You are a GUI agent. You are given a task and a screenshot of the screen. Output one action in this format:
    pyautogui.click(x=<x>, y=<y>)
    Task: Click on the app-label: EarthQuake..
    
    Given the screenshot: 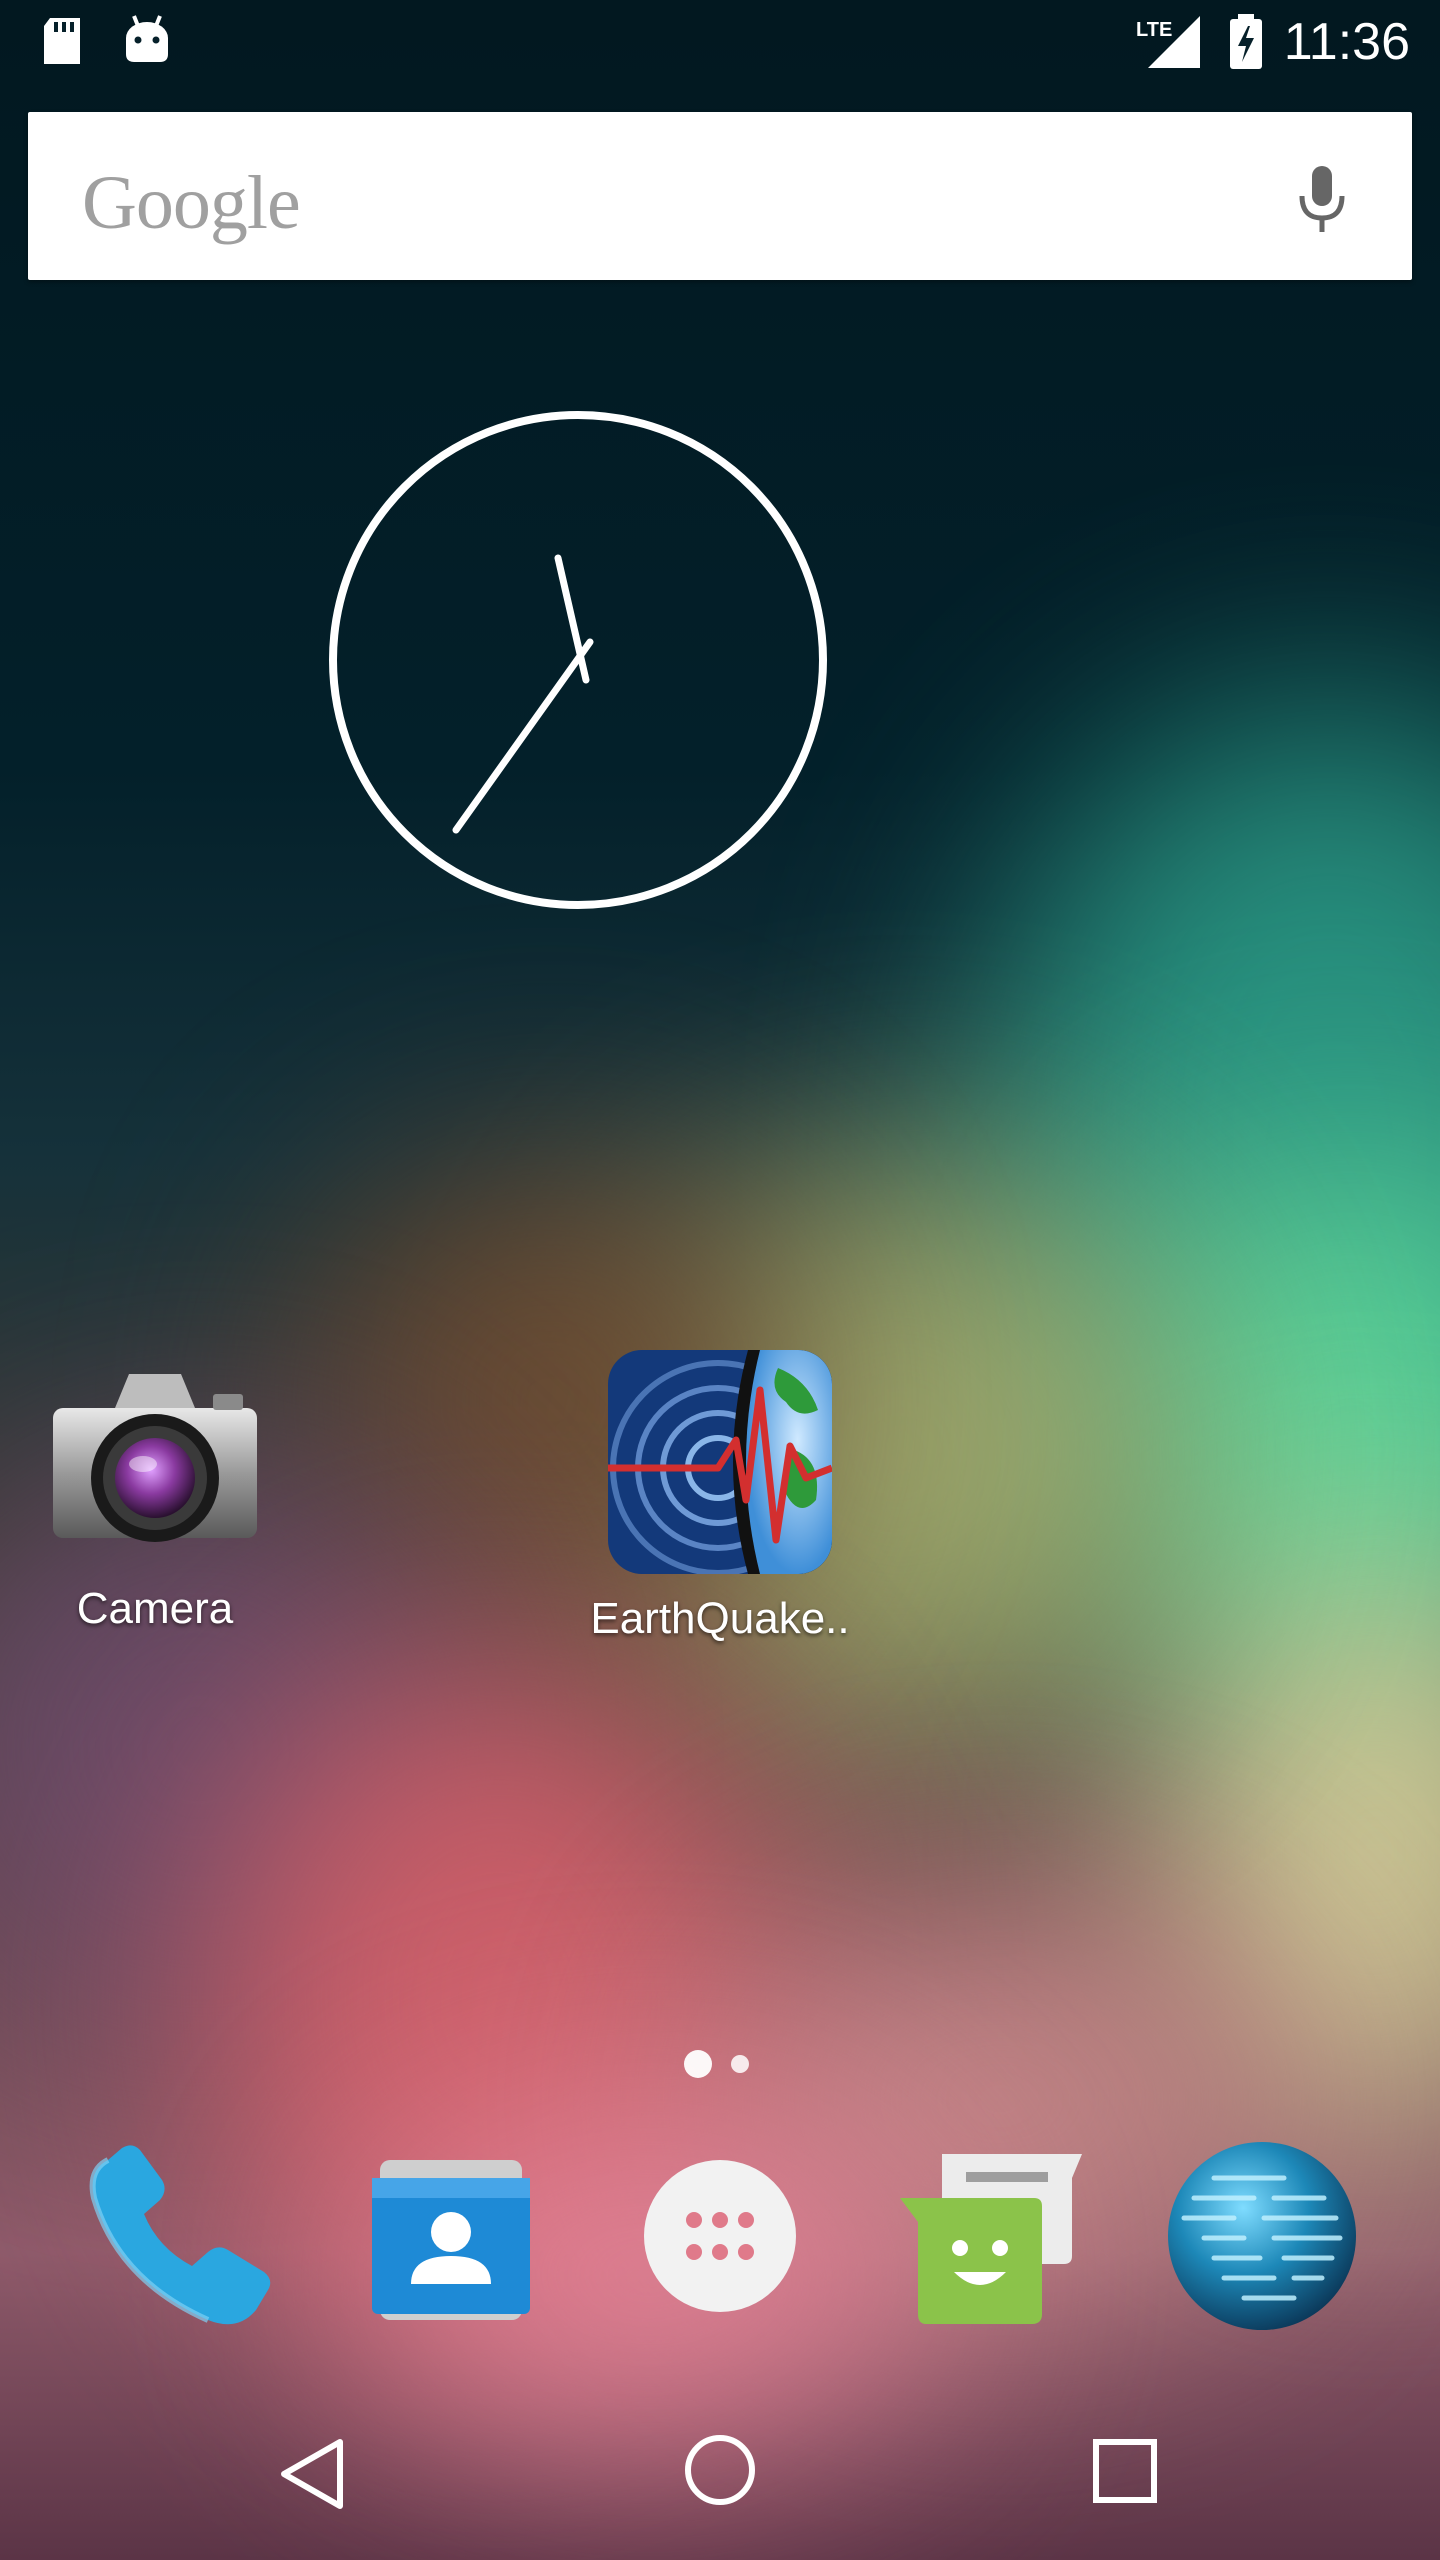 What is the action you would take?
    pyautogui.click(x=720, y=1618)
    